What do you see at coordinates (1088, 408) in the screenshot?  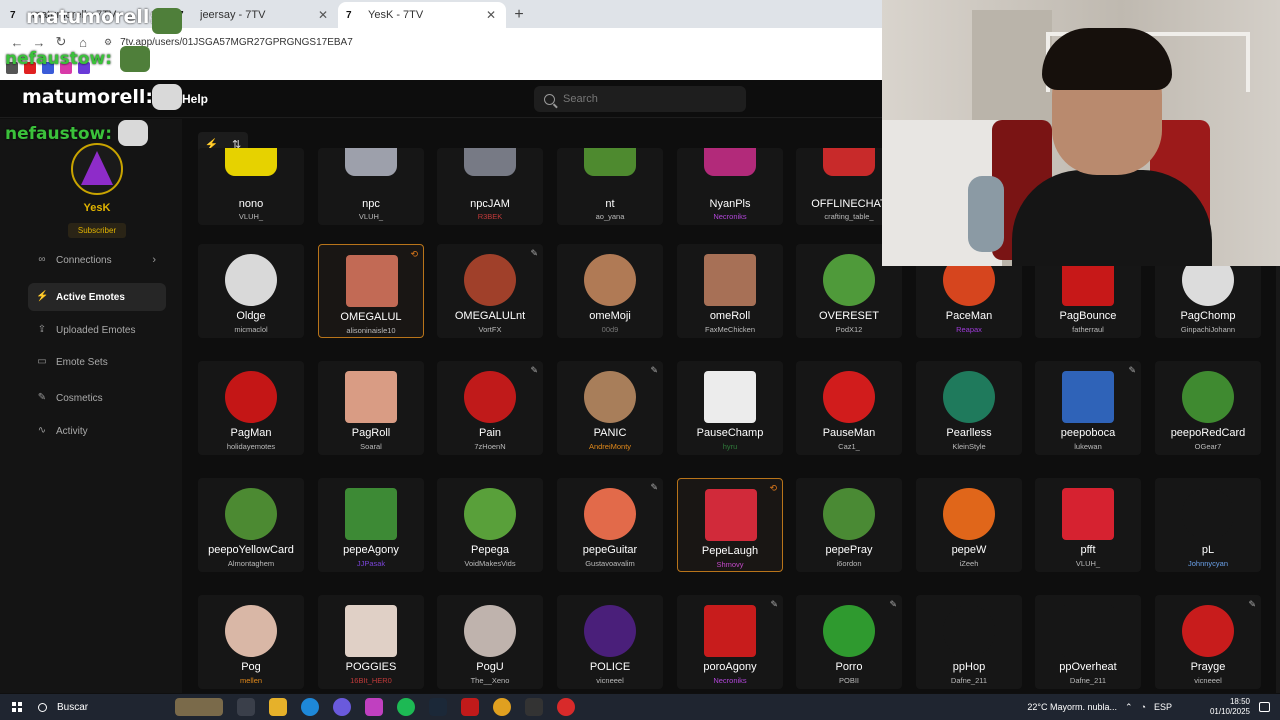 I see `emote-card: peepoboca lukewan ✎` at bounding box center [1088, 408].